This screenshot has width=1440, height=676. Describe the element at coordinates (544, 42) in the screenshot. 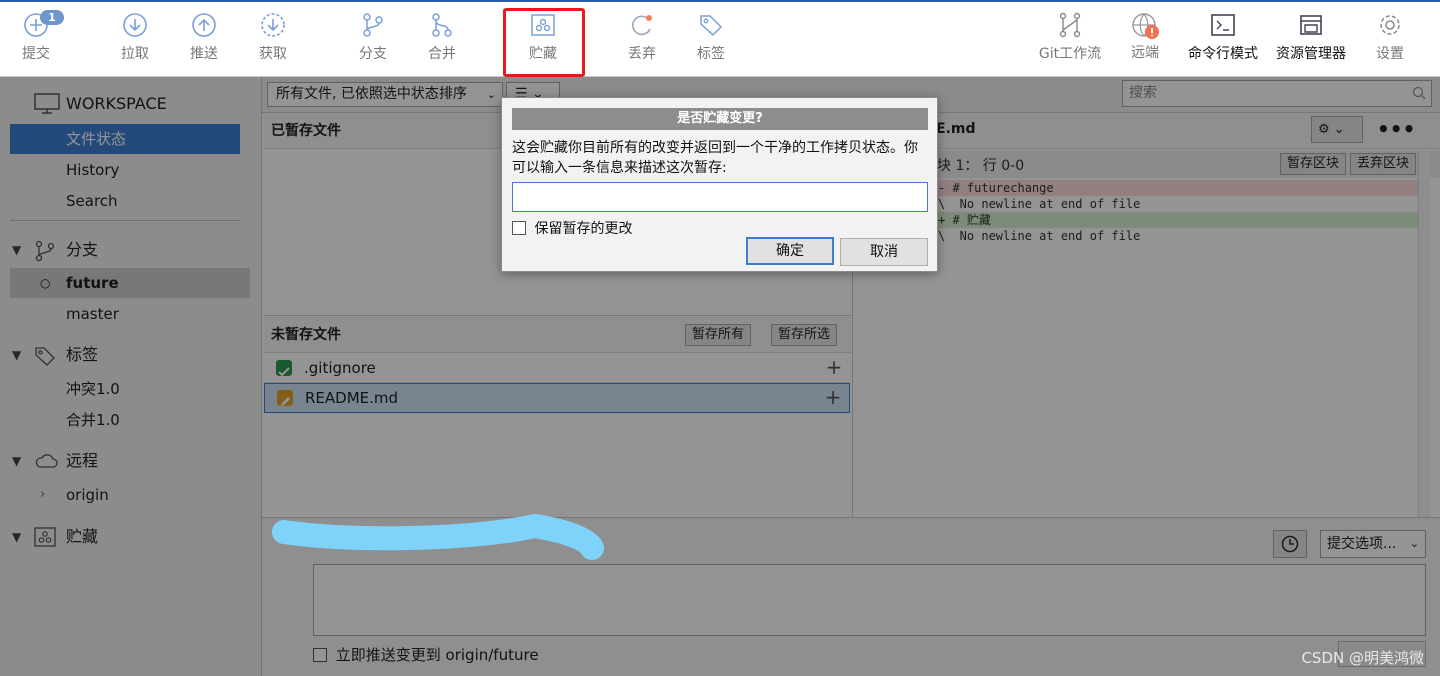

I see `stash-highlight-box` at that location.